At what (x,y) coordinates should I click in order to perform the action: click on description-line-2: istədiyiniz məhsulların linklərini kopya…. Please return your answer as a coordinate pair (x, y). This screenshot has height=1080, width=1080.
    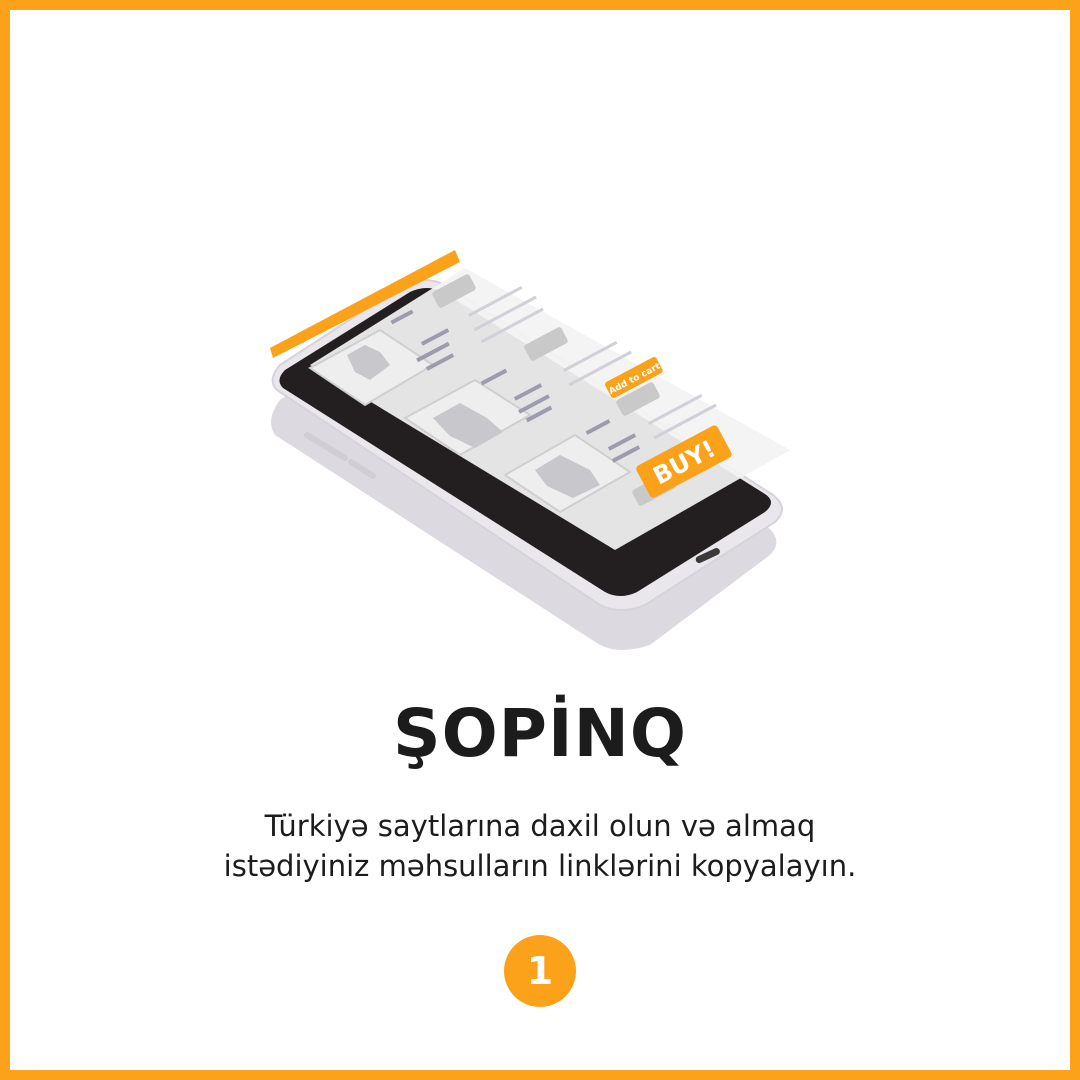
    Looking at the image, I should click on (540, 866).